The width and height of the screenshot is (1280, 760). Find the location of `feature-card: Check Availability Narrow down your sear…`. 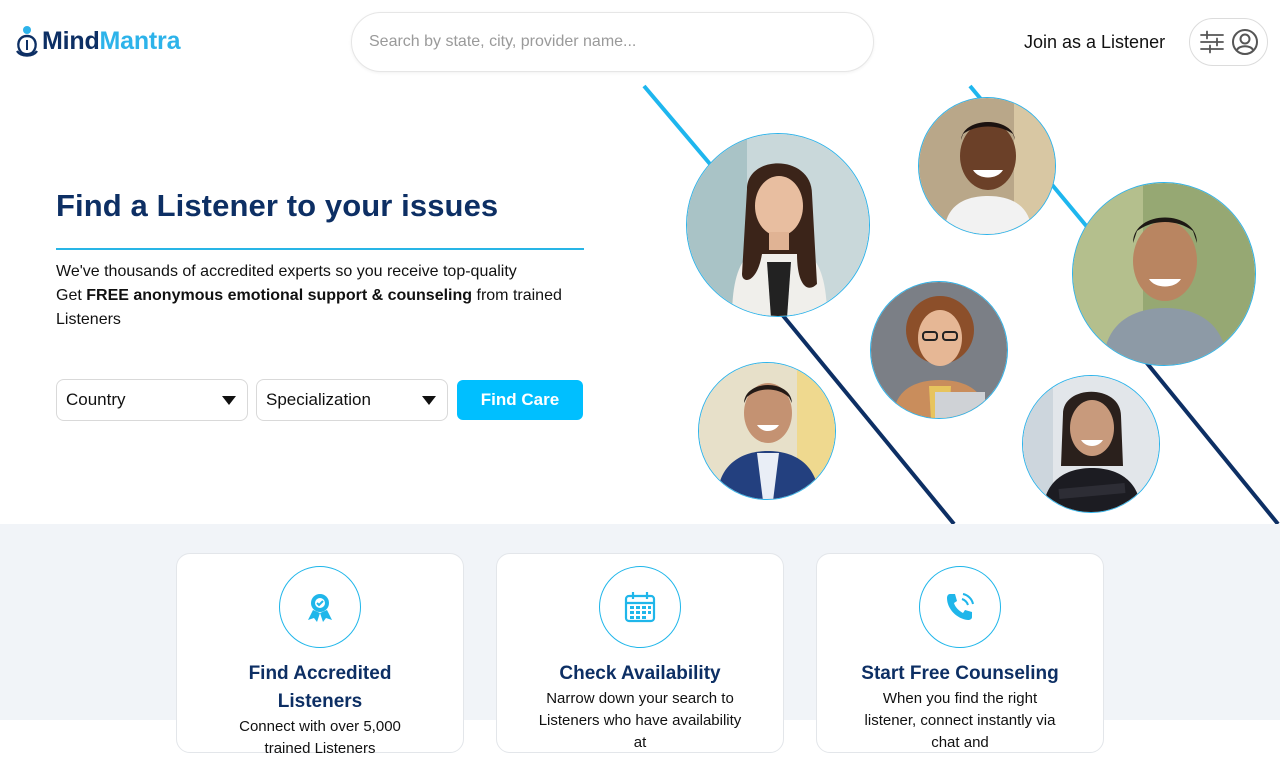

feature-card: Check Availability Narrow down your sear… is located at coordinates (640, 653).